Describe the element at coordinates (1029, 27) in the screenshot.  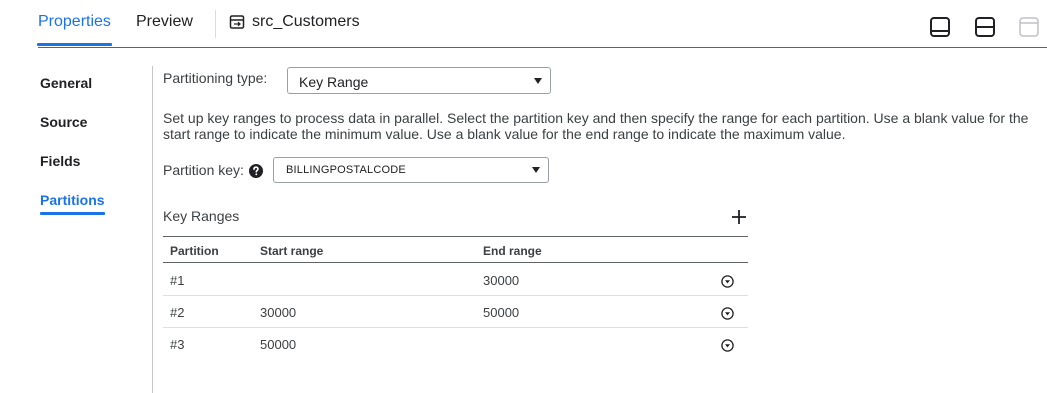
I see `panel-top-icon` at that location.